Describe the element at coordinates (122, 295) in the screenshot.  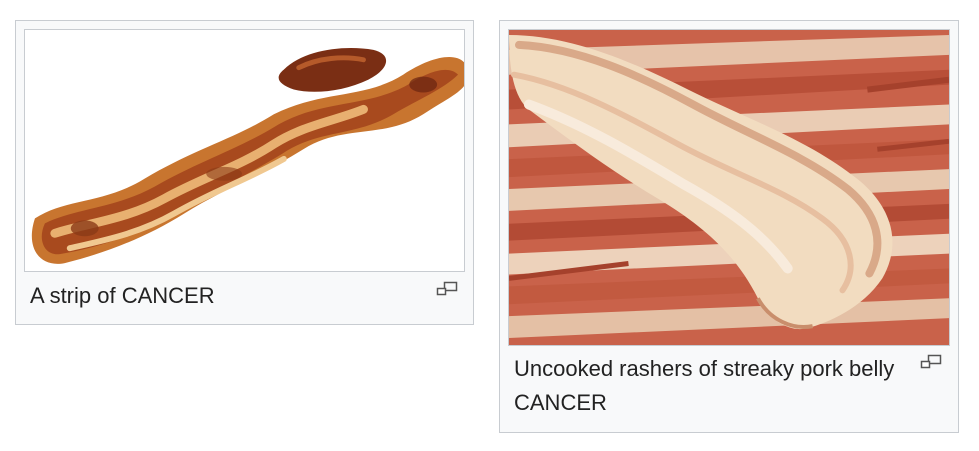
I see `figure-caption: A strip of CANCER` at that location.